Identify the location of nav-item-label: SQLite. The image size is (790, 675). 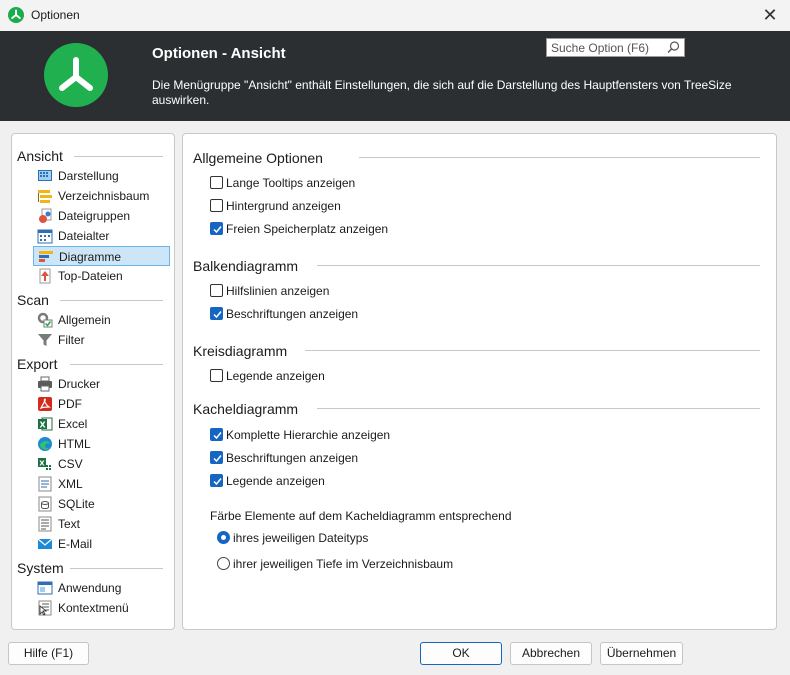
(76, 504).